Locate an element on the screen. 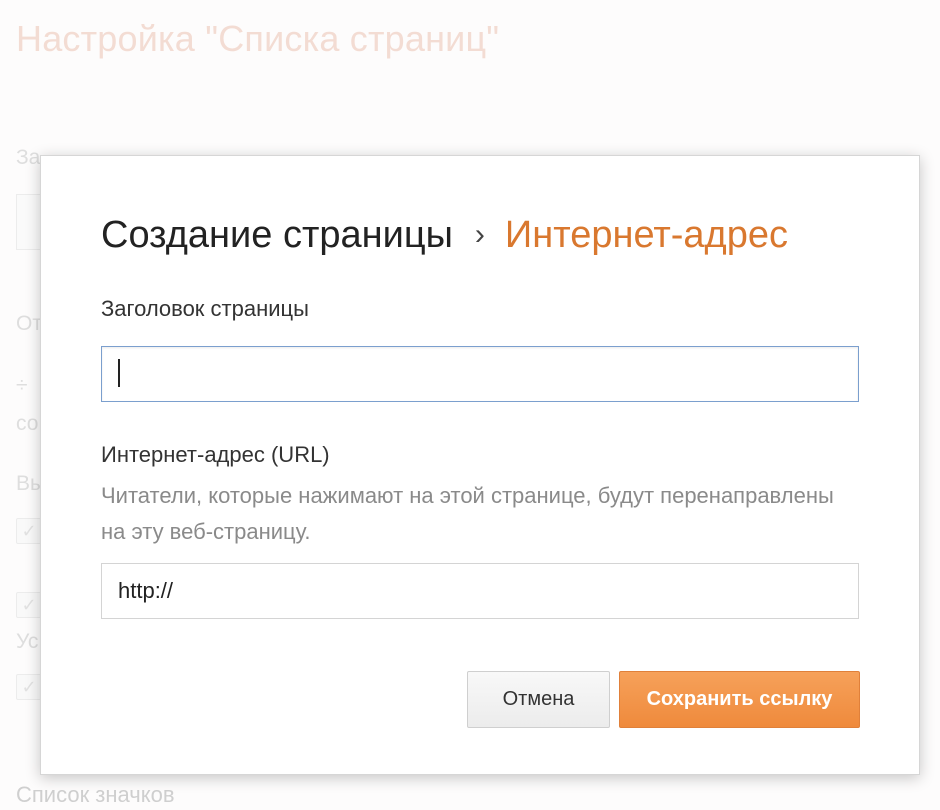  heading-next-step: Интернет-адрес is located at coordinates (646, 235).